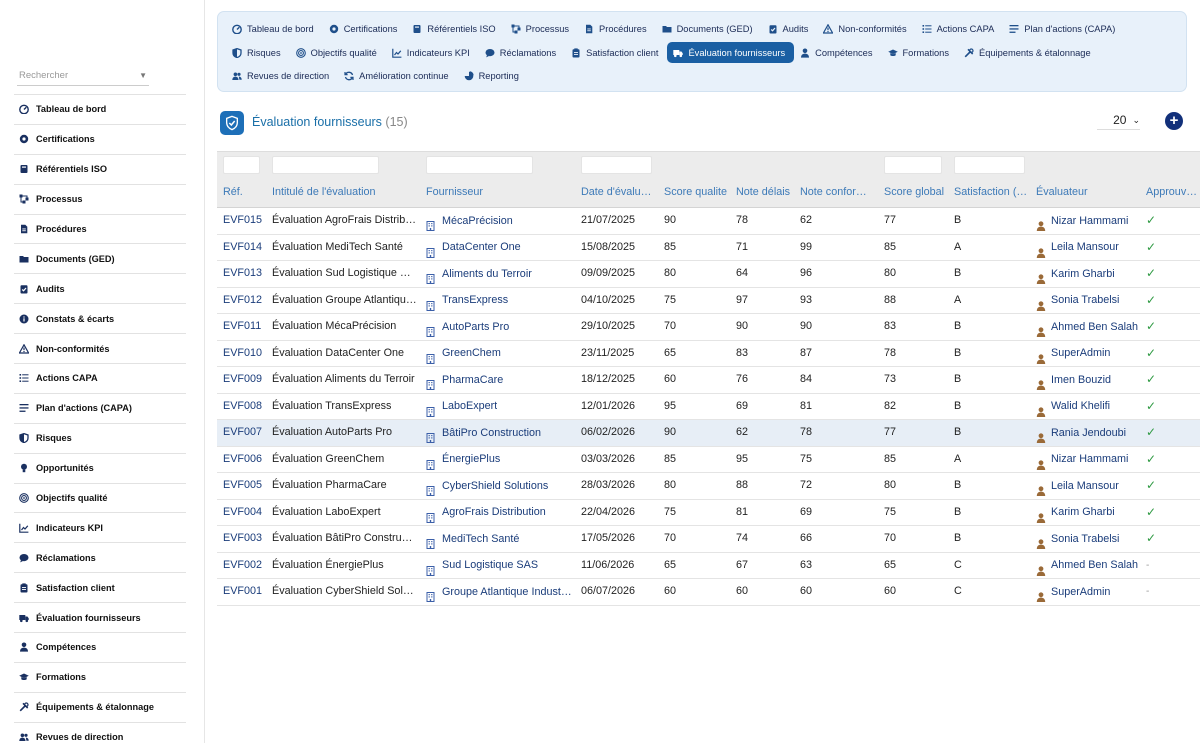  I want to click on cell-ref: EVF003, so click(245, 539).